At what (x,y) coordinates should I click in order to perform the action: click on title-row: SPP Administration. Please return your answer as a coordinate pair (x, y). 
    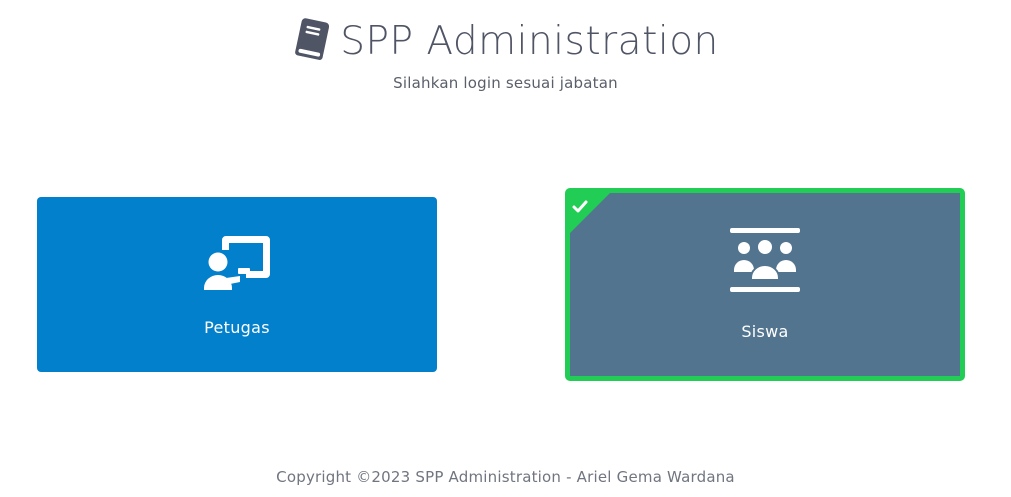
    Looking at the image, I should click on (505, 40).